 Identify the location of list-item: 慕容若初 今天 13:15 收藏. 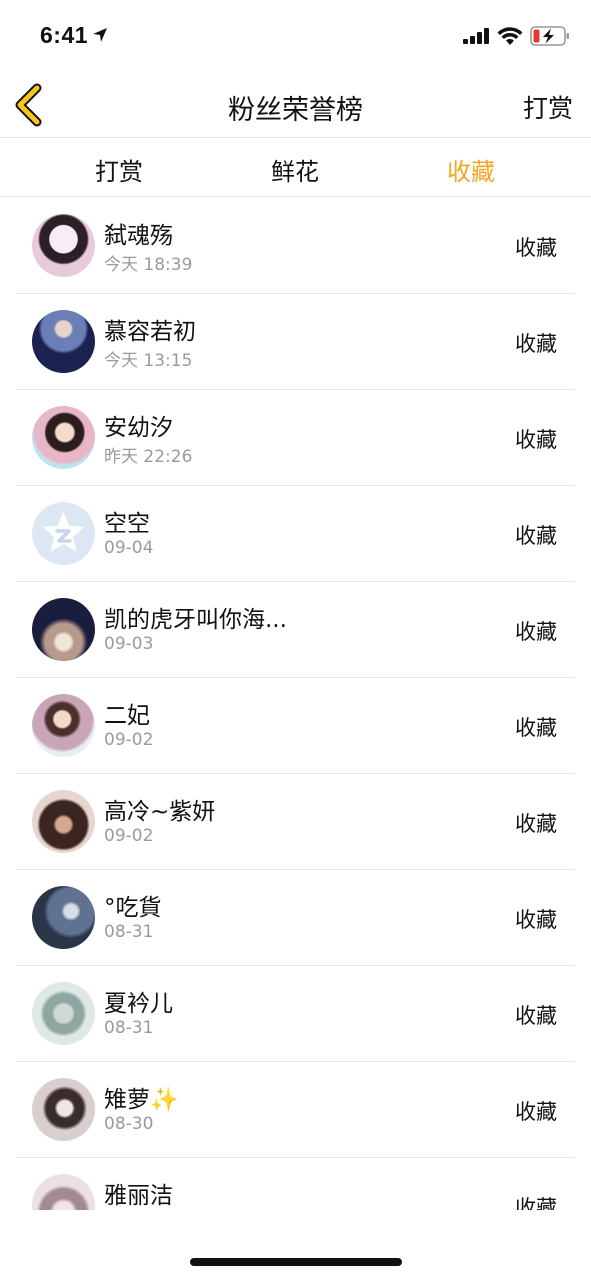
(295, 342).